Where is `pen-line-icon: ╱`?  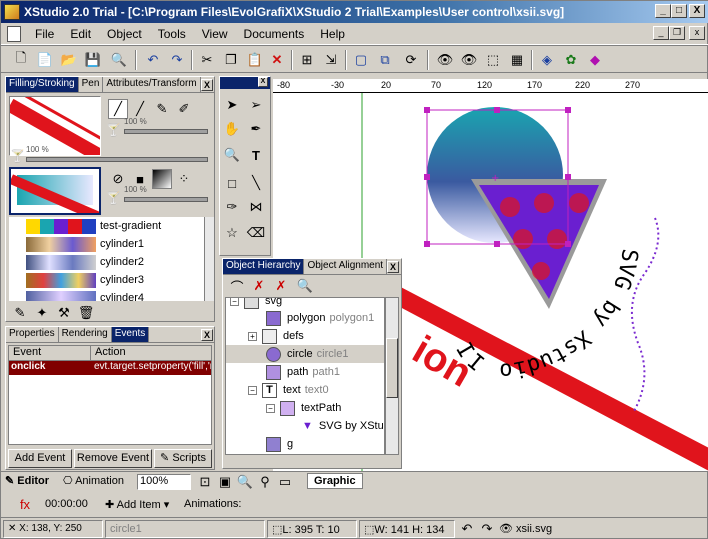
pen-line-icon: ╱ is located at coordinates (118, 109).